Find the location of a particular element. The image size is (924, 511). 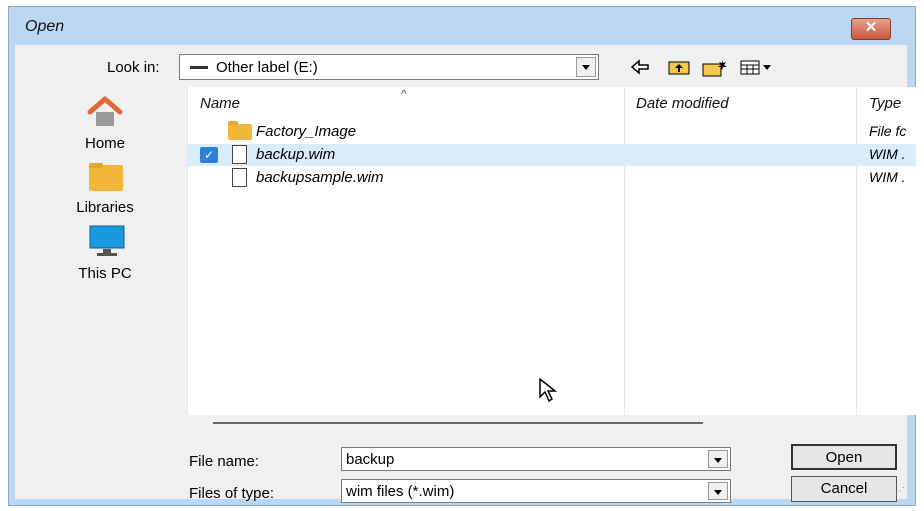

files-of-type-dropdown: wim files (*.wim) is located at coordinates (536, 491).